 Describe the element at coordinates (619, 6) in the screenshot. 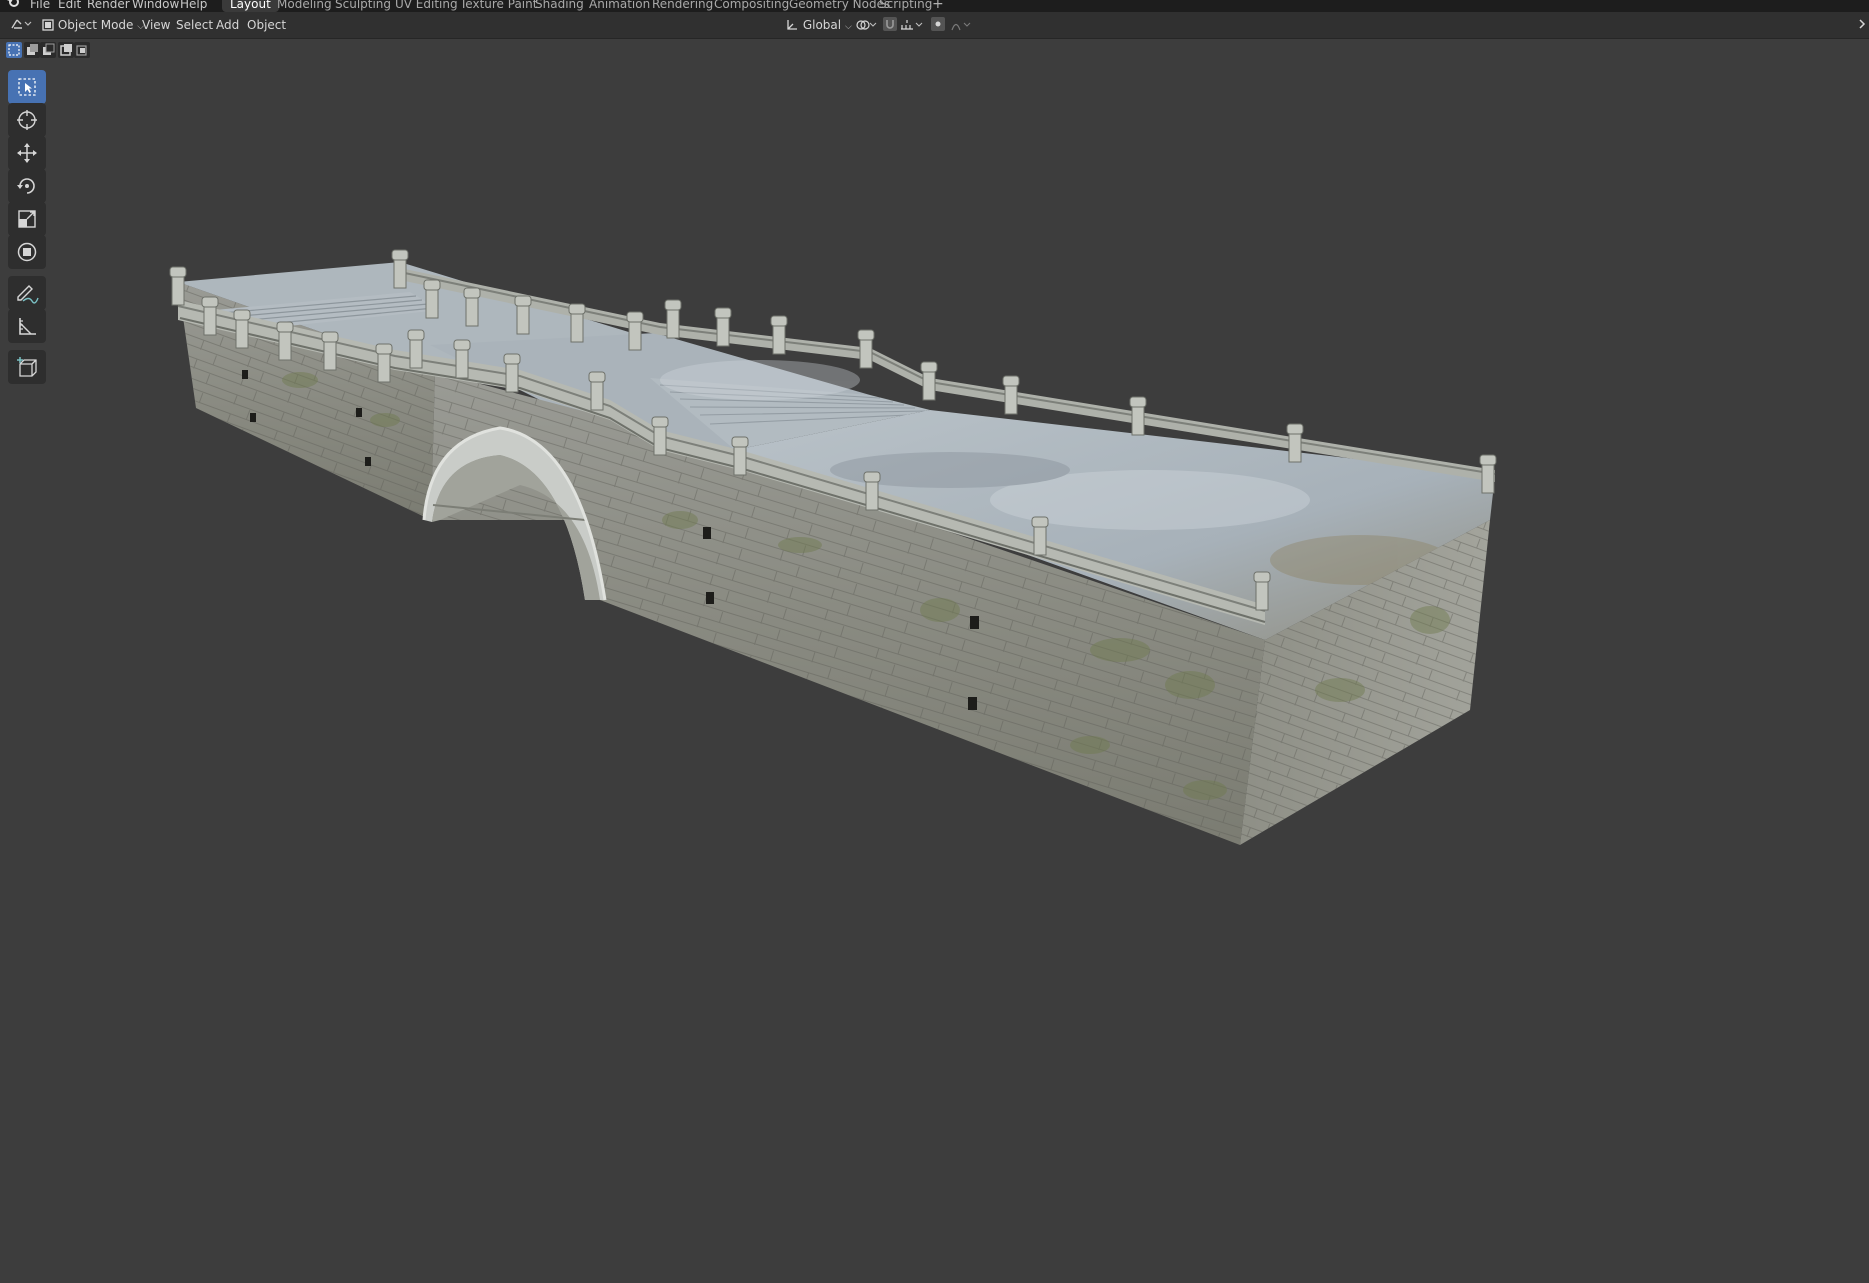

I see `tab-animation: Animation` at that location.